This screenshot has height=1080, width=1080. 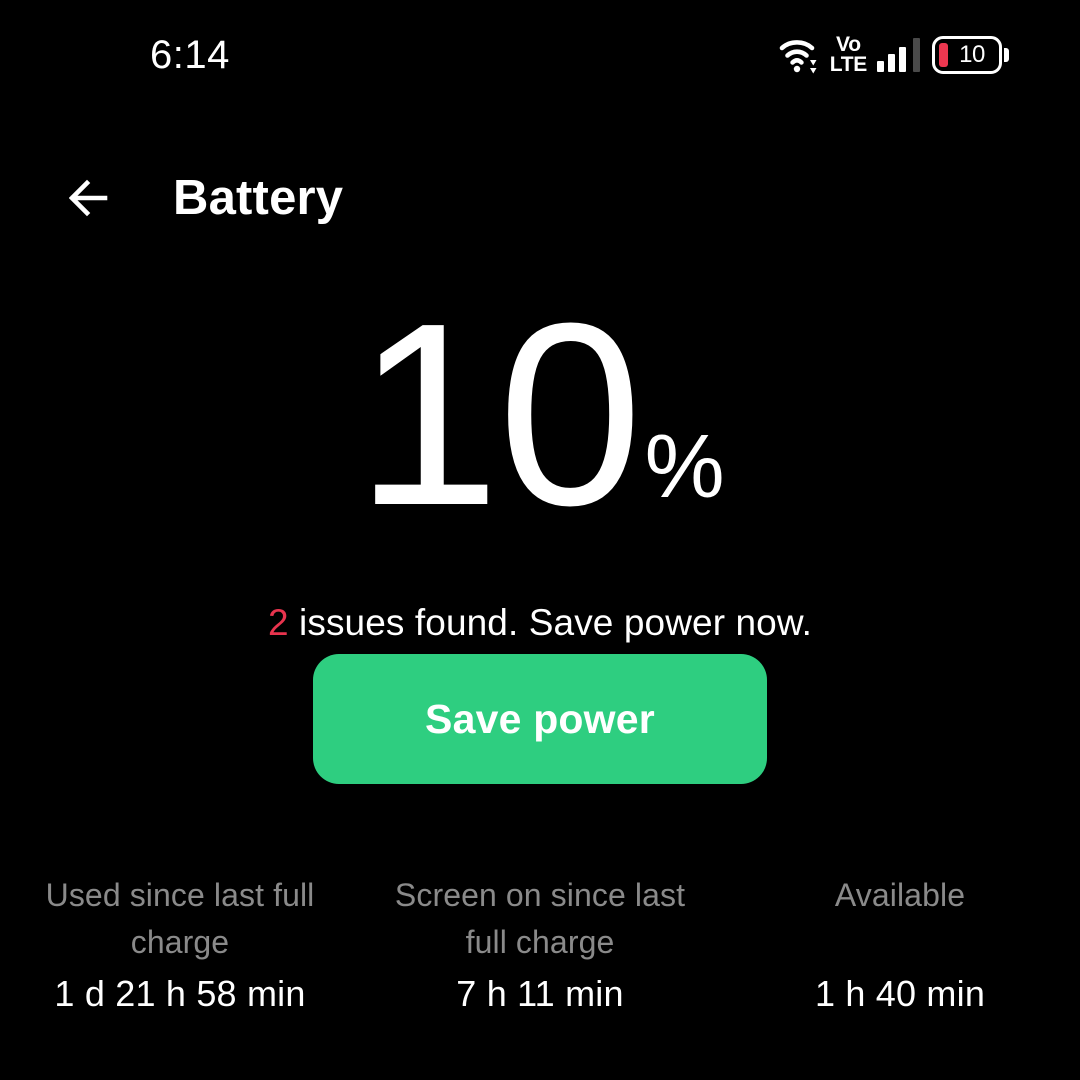 What do you see at coordinates (540, 54) in the screenshot?
I see `status-bar: 6:14 Vo LTE 10` at bounding box center [540, 54].